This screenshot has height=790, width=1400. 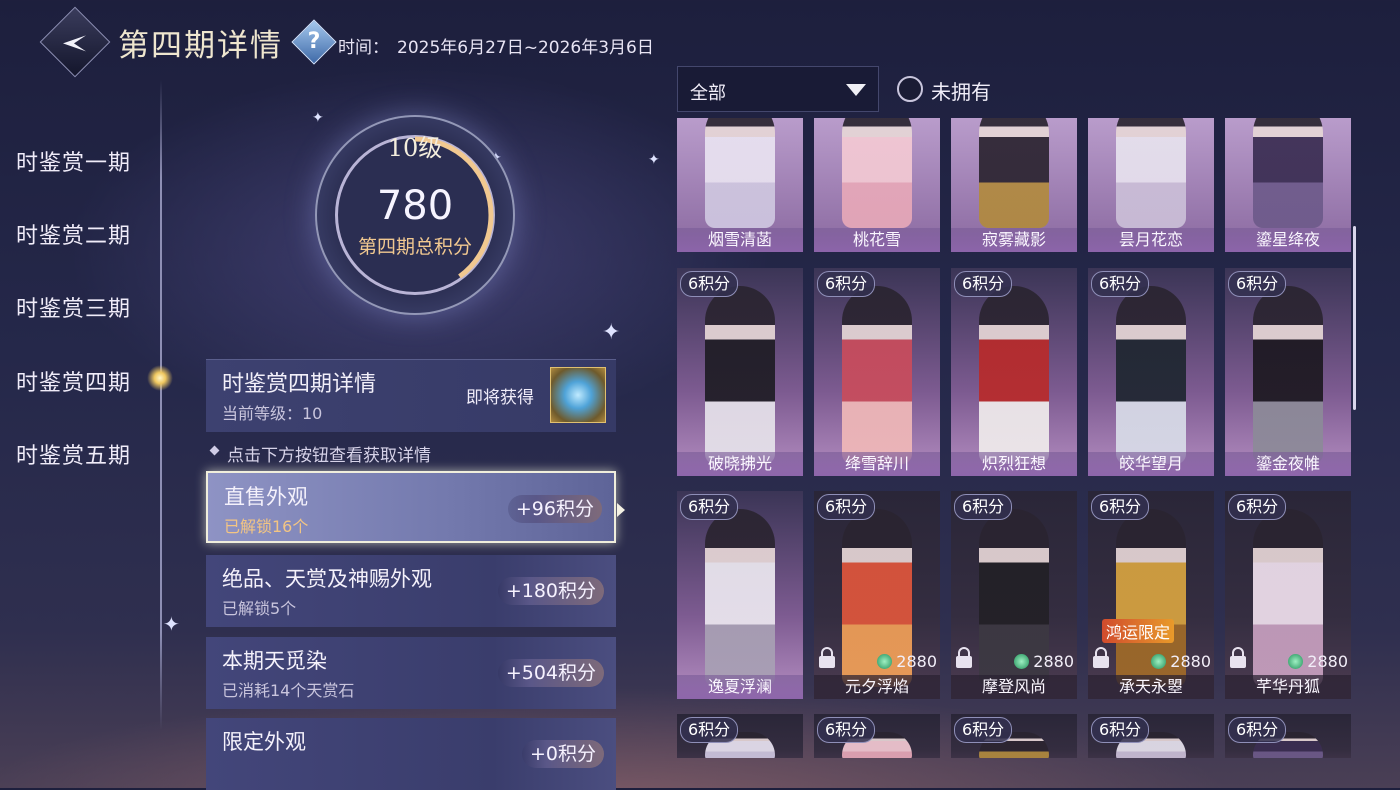 I want to click on hint-text: 点击下方按钮查看获取详情, so click(x=329, y=456).